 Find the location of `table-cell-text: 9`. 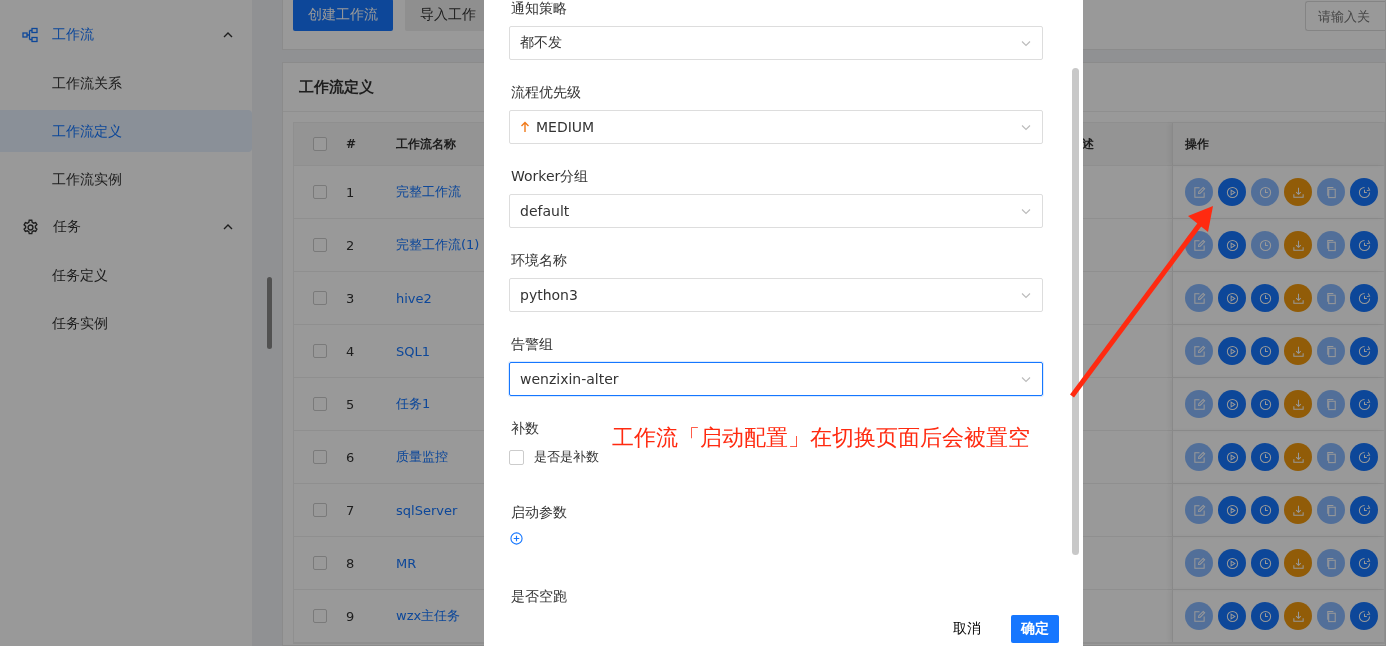

table-cell-text: 9 is located at coordinates (351, 616).